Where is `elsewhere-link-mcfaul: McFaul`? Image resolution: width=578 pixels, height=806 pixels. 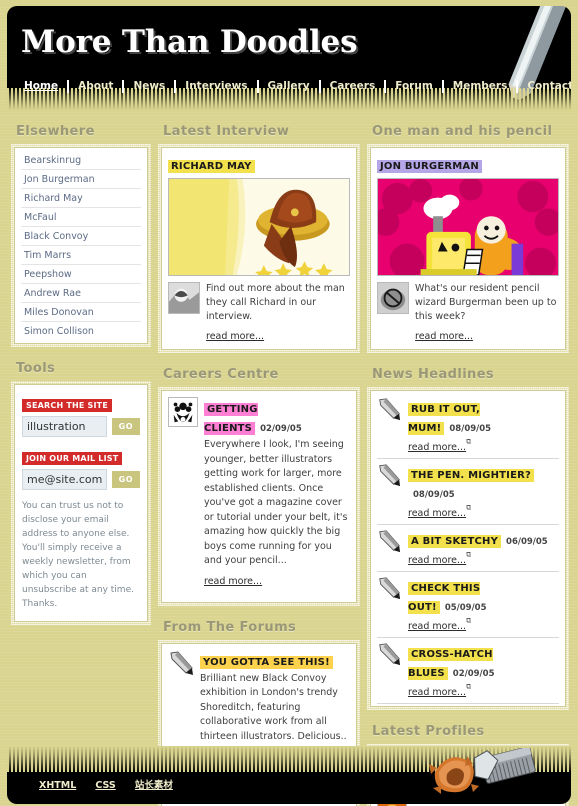
elsewhere-link-mcfaul: McFaul is located at coordinates (81, 217).